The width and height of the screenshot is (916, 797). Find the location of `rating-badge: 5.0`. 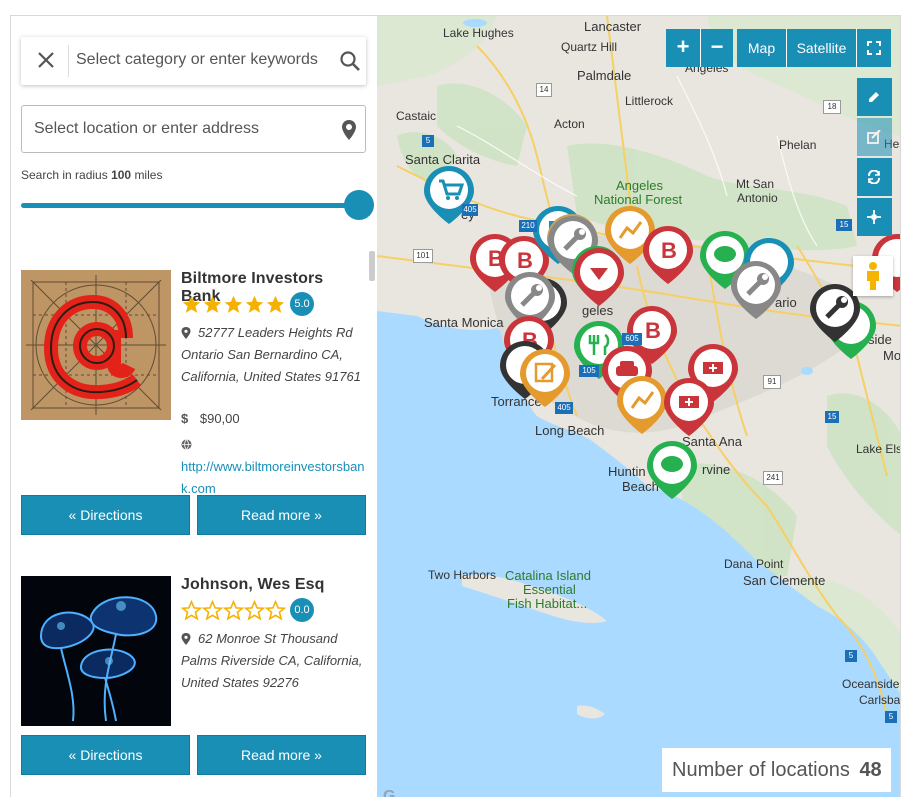

rating-badge: 5.0 is located at coordinates (302, 304).